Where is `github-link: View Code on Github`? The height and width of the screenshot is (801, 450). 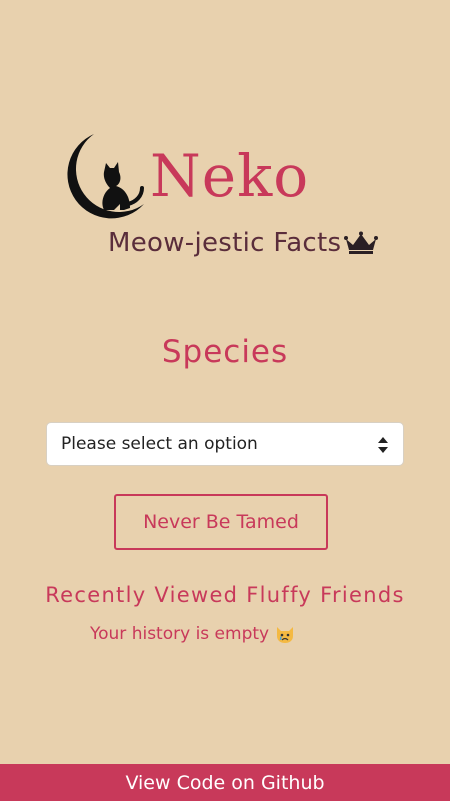
github-link: View Code on Github is located at coordinates (224, 783).